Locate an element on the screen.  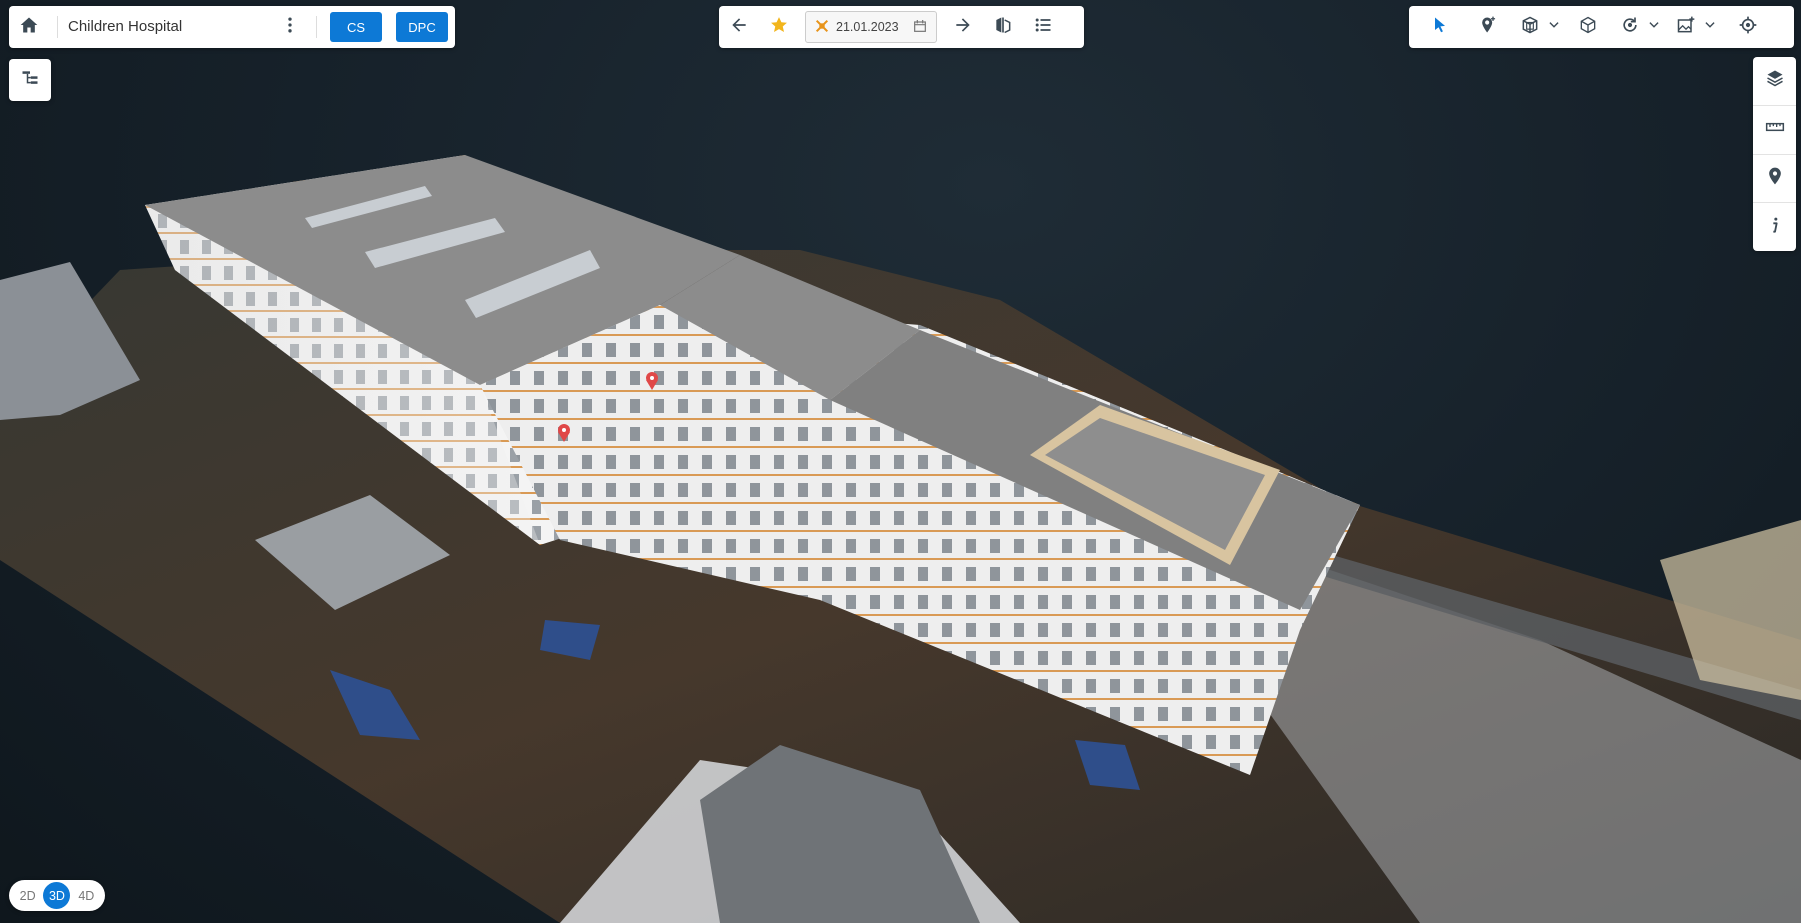
select-tool-button is located at coordinates (1440, 27).